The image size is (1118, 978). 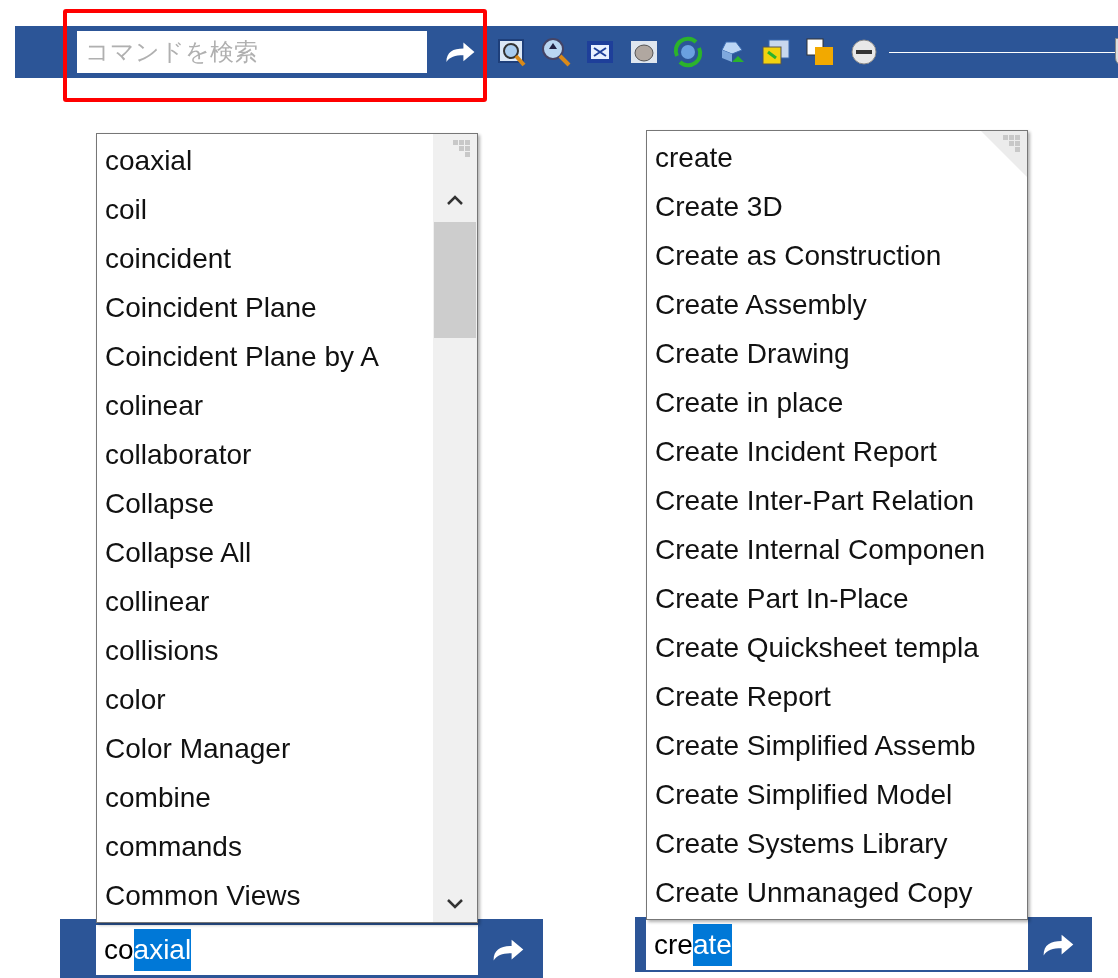 I want to click on selected-completion: axial, so click(x=162, y=950).